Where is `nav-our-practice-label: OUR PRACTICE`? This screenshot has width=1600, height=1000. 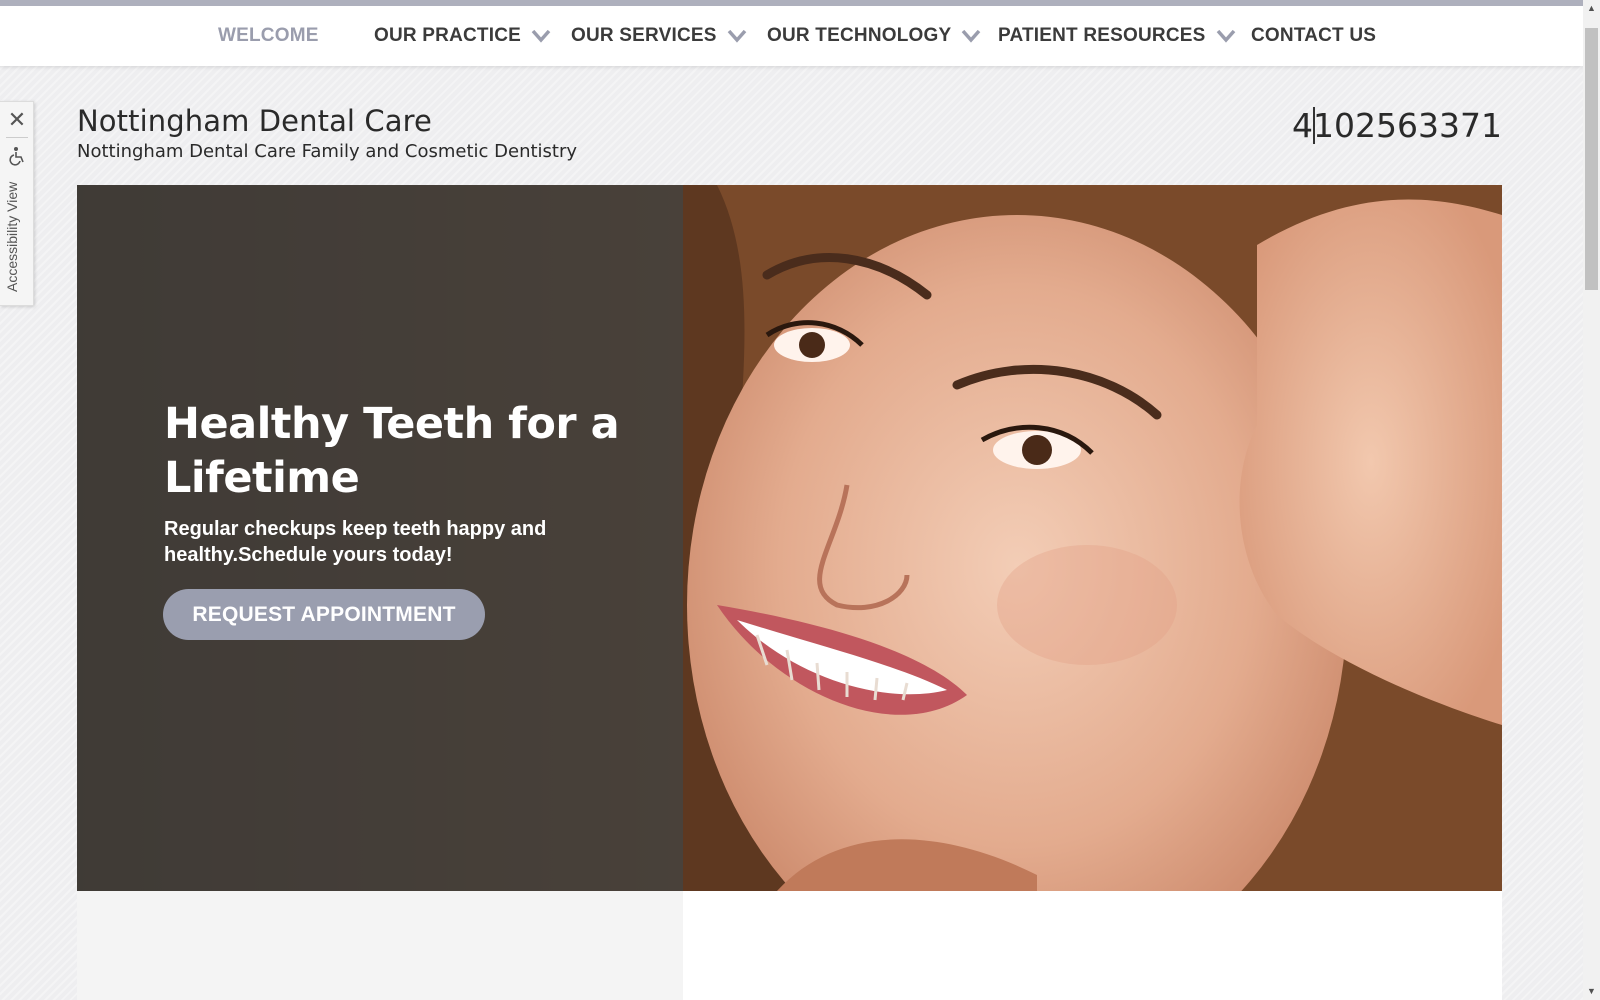 nav-our-practice-label: OUR PRACTICE is located at coordinates (448, 35).